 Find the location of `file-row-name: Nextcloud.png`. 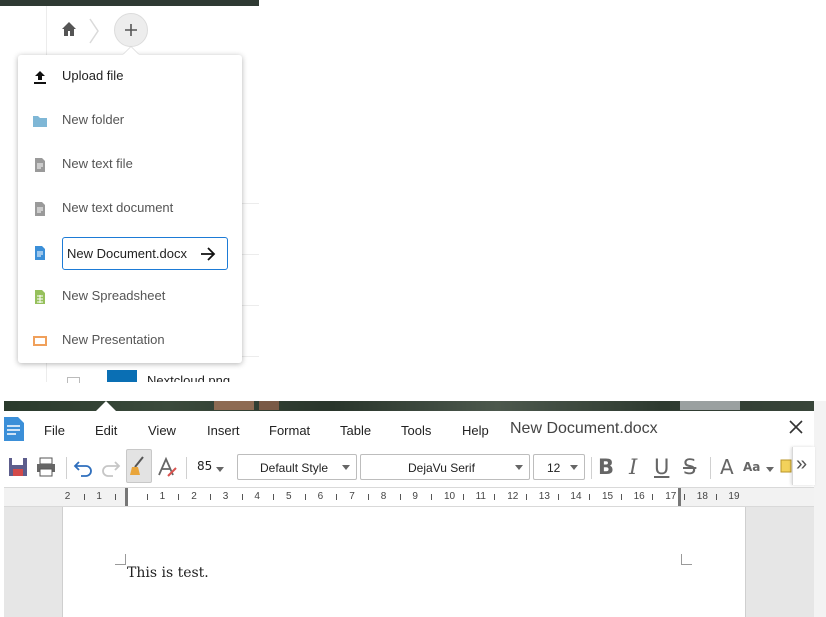

file-row-name: Nextcloud.png is located at coordinates (188, 377).